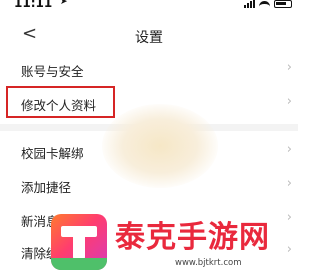  I want to click on blurred-area, so click(160, 146).